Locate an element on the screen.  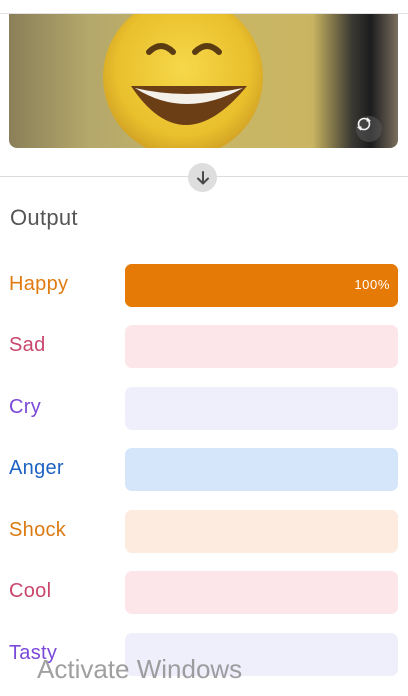
emotion-row: Anger is located at coordinates (204, 470).